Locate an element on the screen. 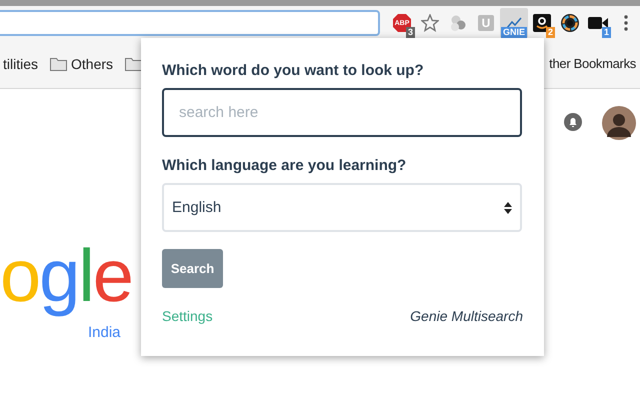  search-field: search here is located at coordinates (342, 112).